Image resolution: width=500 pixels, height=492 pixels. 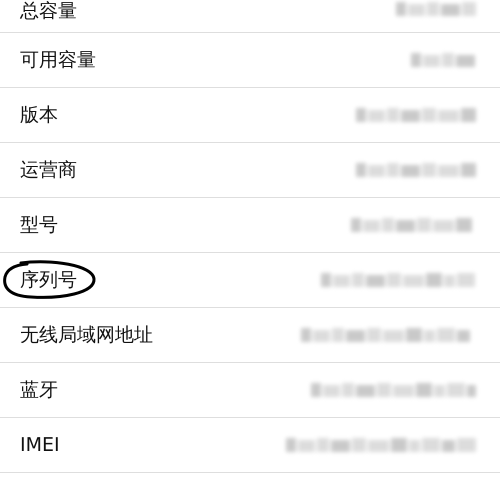 I want to click on row-label: 序列号, so click(x=48, y=280).